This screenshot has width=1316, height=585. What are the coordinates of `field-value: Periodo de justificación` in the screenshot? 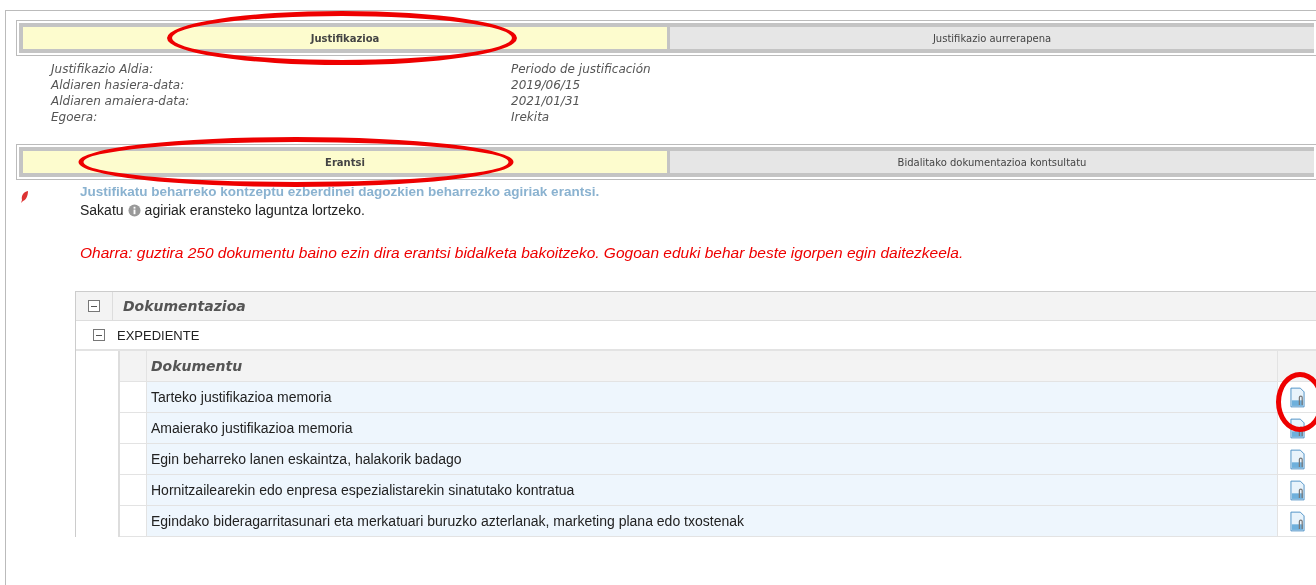 It's located at (581, 69).